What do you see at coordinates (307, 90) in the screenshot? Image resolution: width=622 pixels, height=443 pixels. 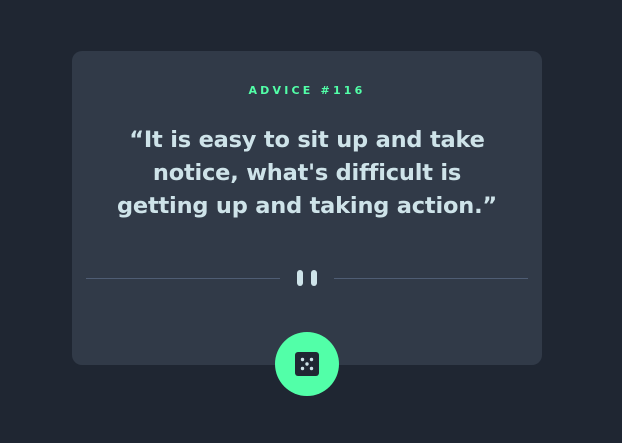 I see `advice-id-label: ADVICE #116` at bounding box center [307, 90].